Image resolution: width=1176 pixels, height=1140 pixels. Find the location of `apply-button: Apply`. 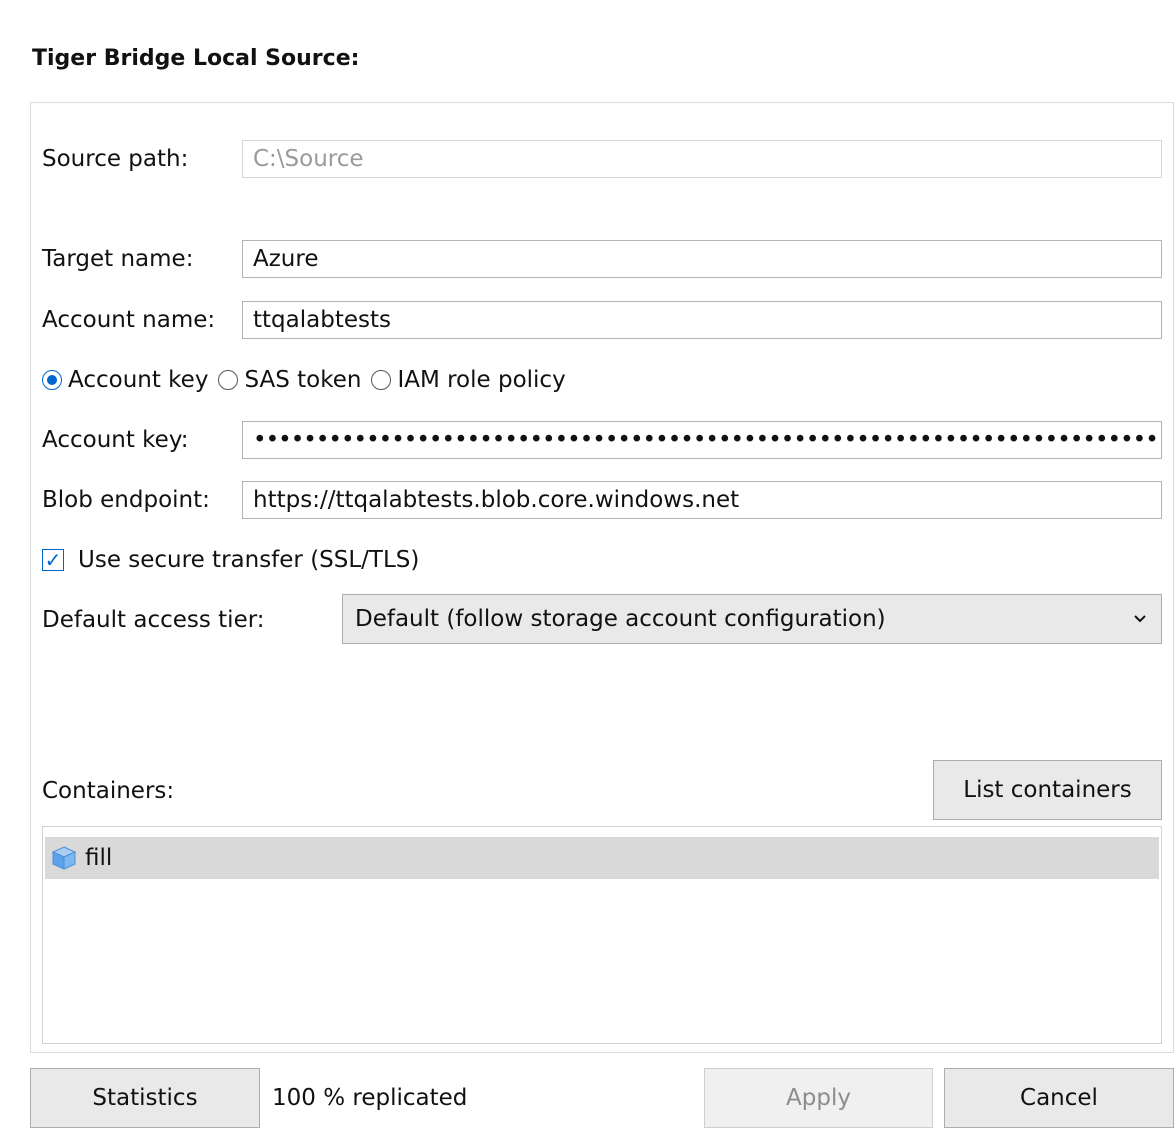

apply-button: Apply is located at coordinates (818, 1098).